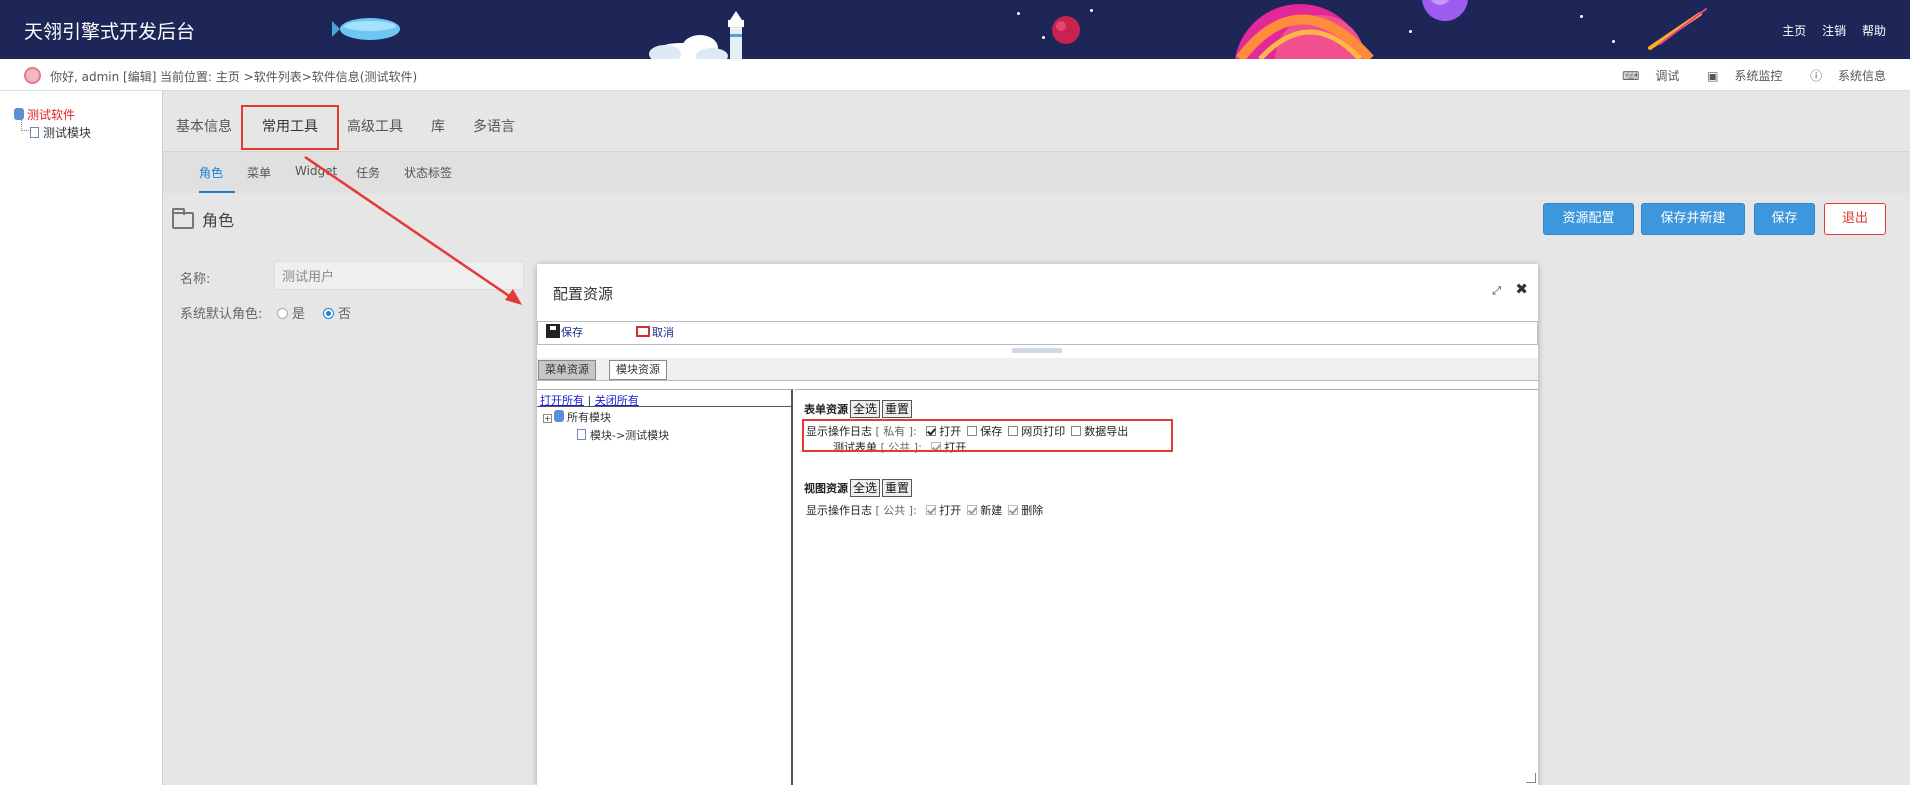  I want to click on header-decoration, so click(1019, 29).